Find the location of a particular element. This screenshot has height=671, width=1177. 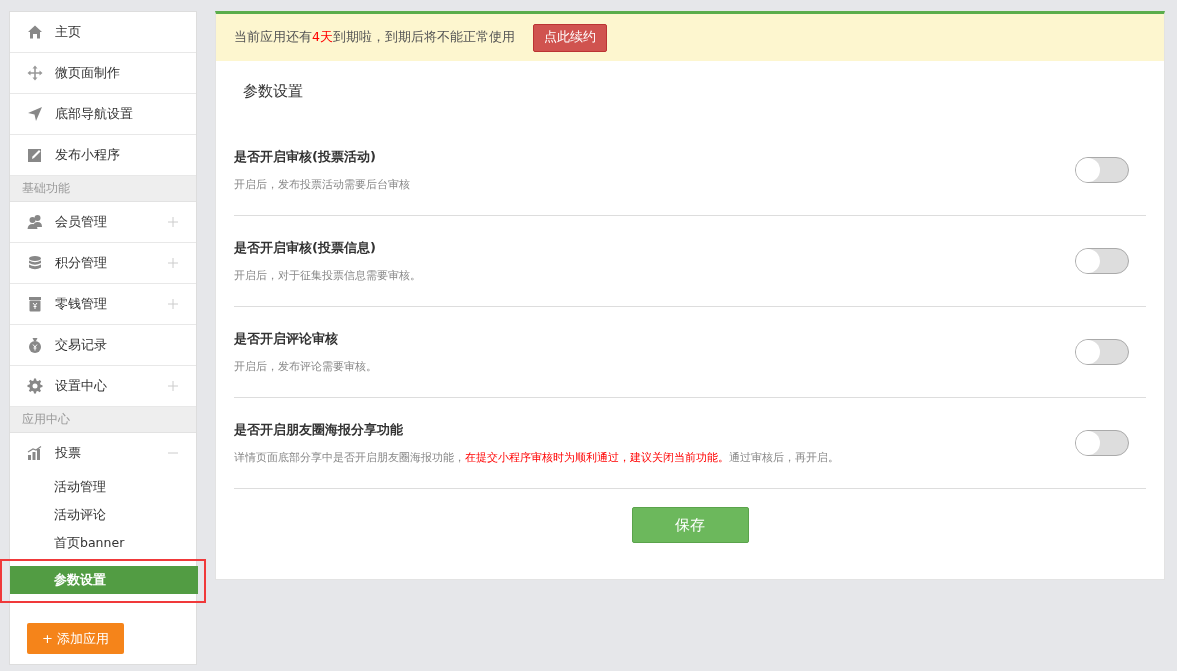

page-title: 参数设置 is located at coordinates (273, 91).